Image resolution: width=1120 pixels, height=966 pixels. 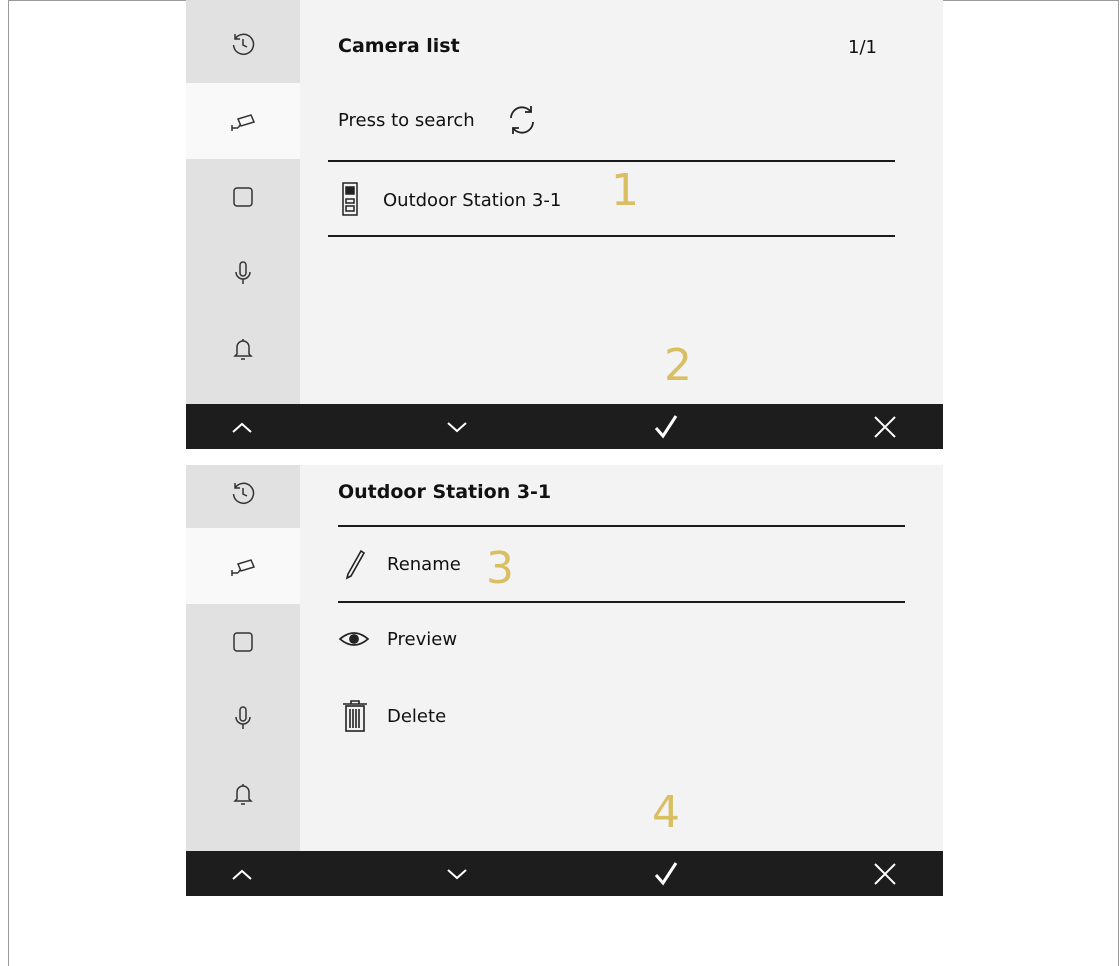 I want to click on menu-item-rename: Rename, so click(x=621, y=564).